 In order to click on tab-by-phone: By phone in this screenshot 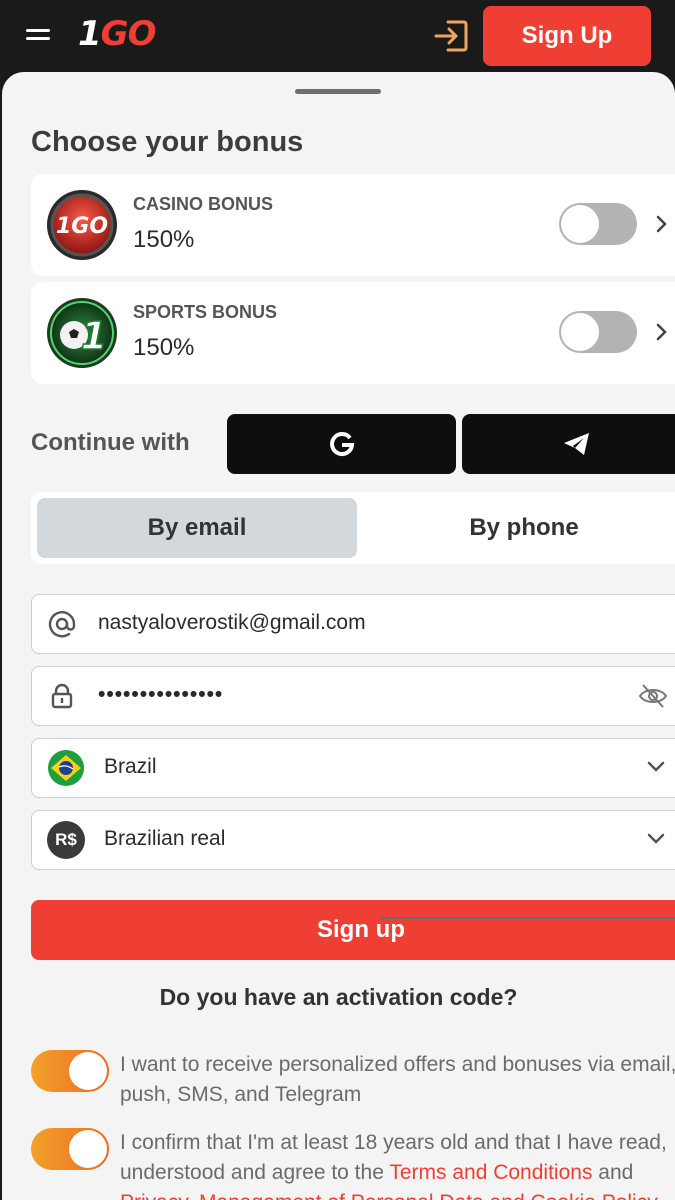, I will do `click(518, 528)`.